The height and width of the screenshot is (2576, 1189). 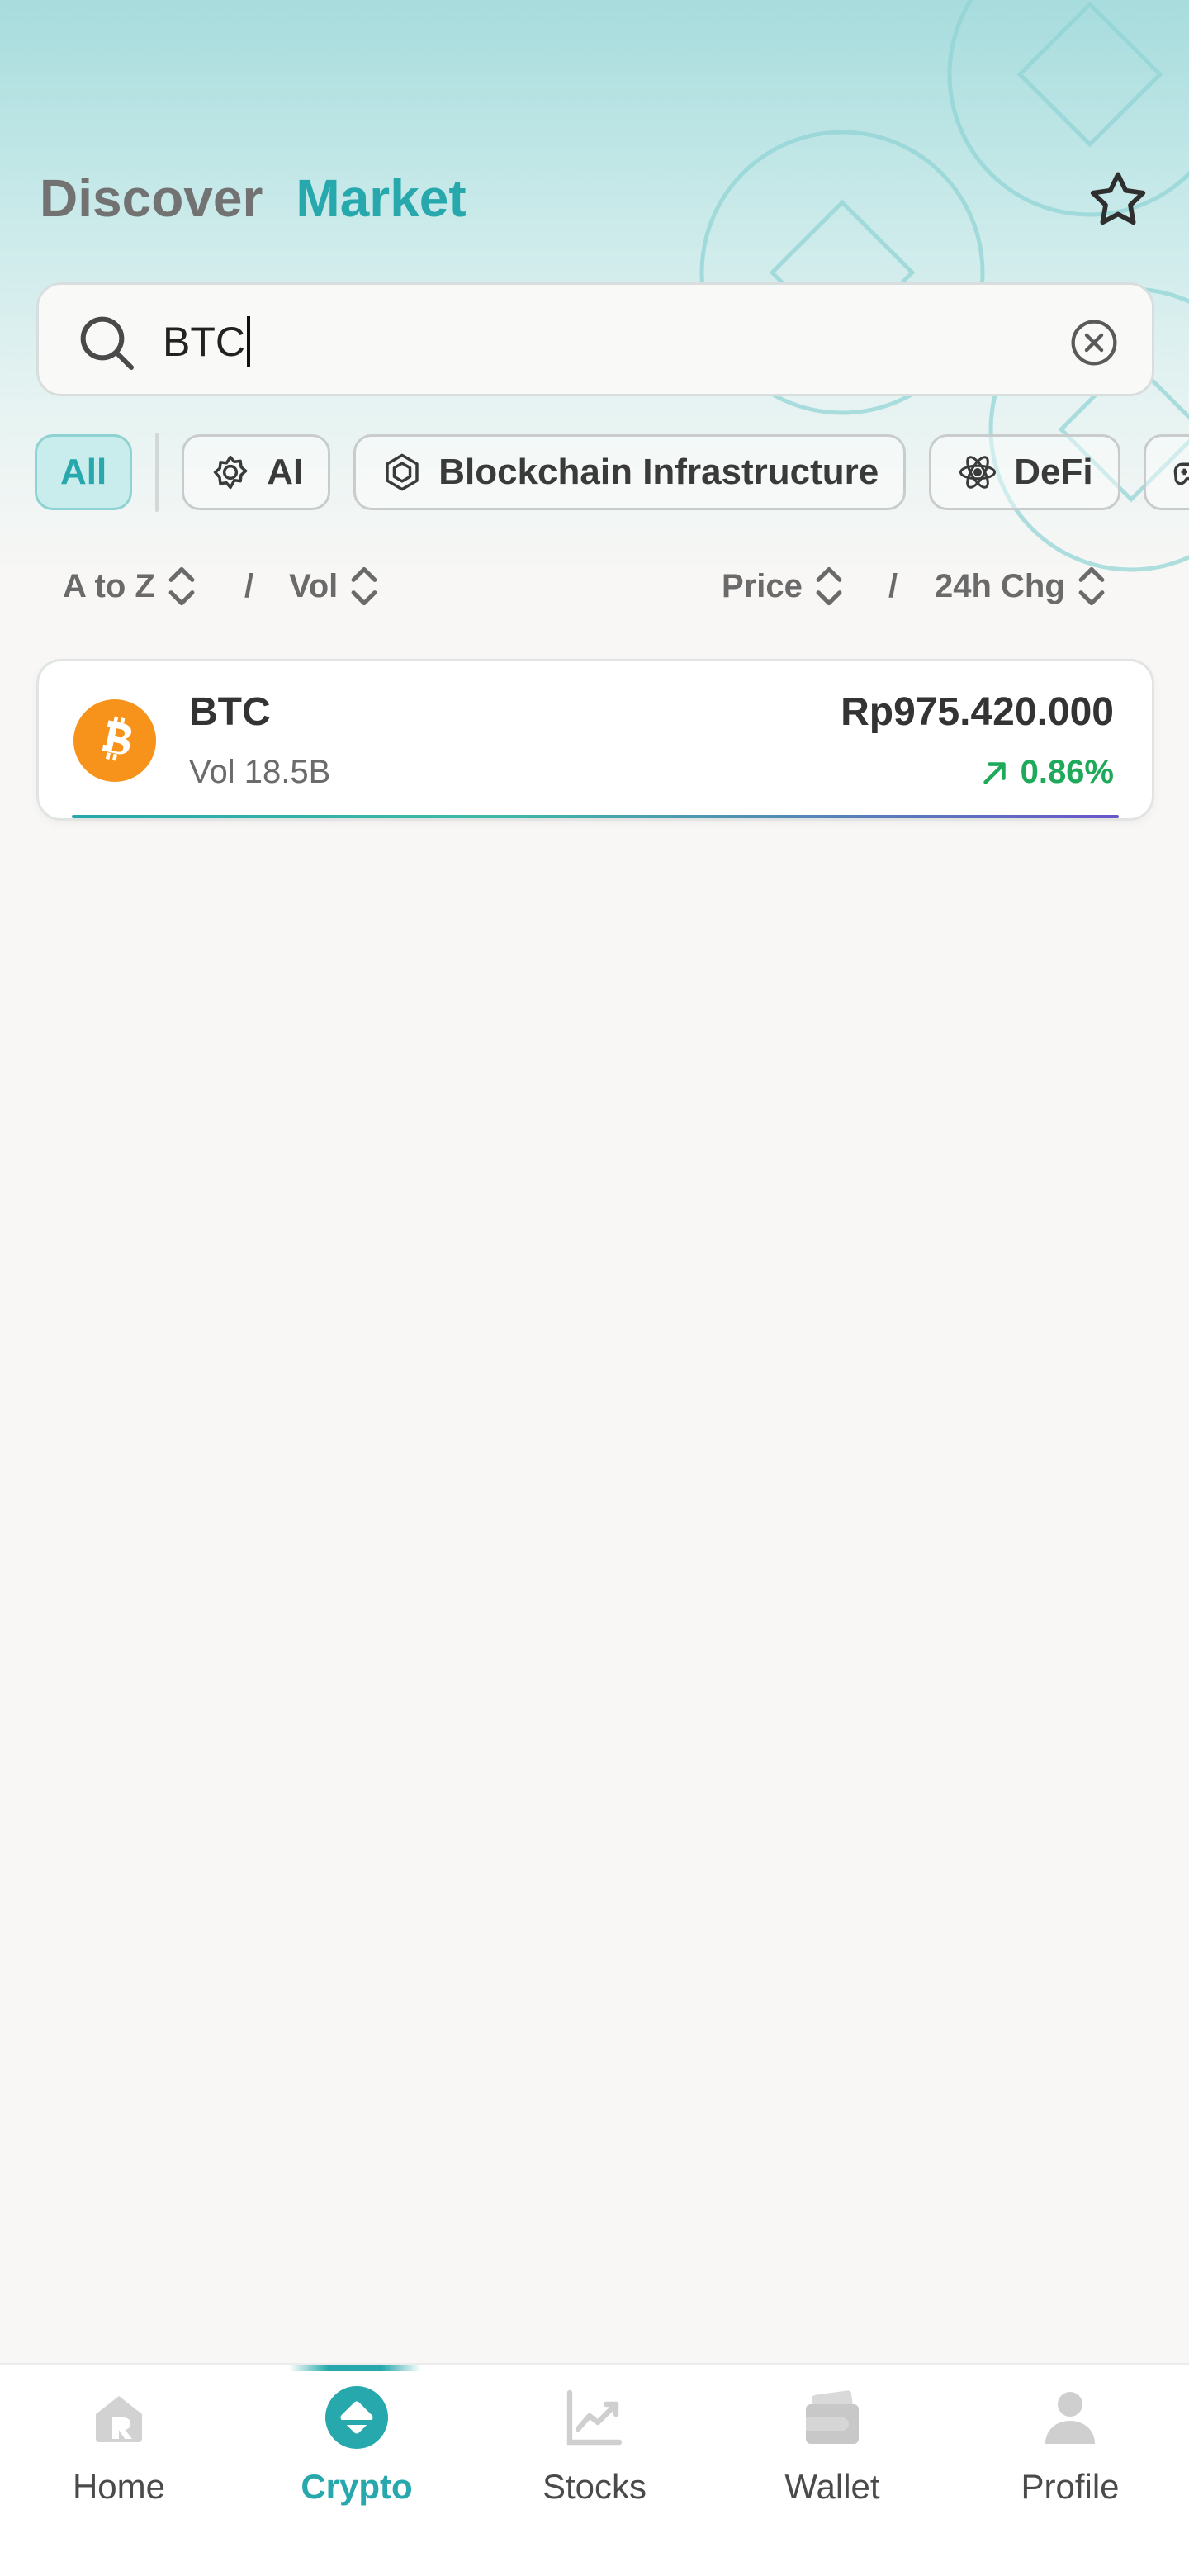 I want to click on cube-icon, so click(x=402, y=472).